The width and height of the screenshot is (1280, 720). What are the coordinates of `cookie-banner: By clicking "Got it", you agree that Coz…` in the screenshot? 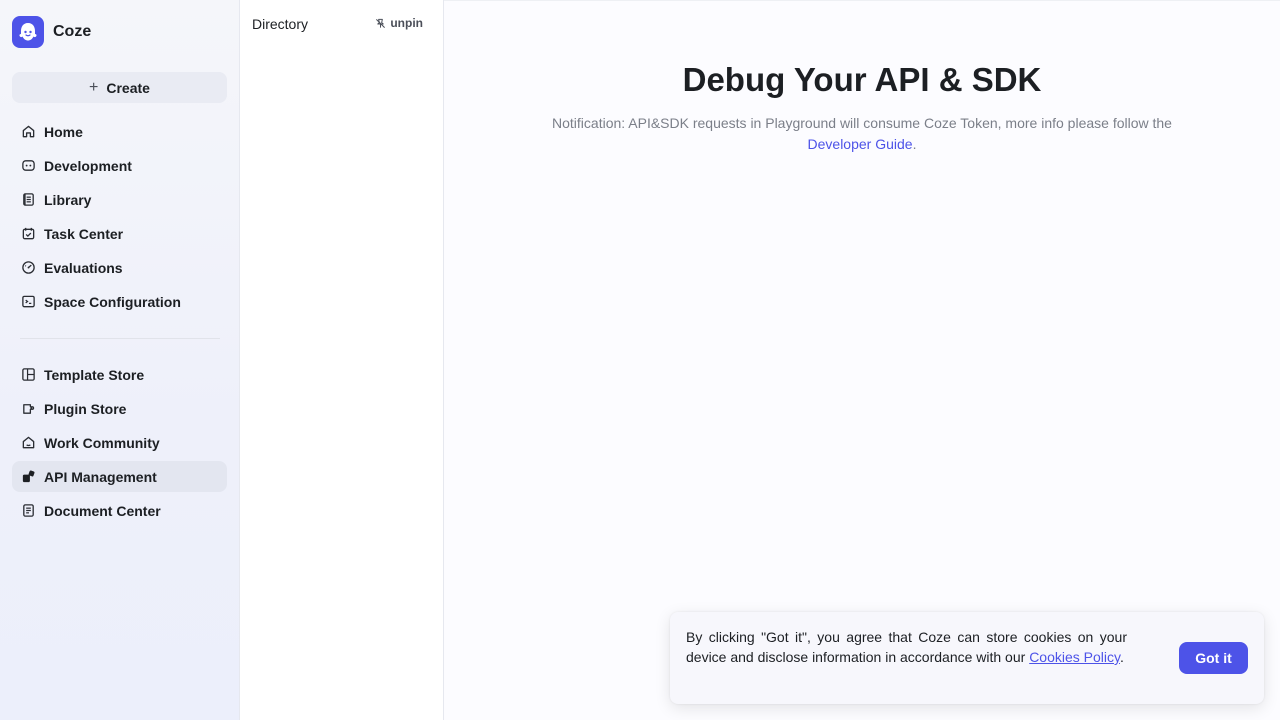 It's located at (967, 658).